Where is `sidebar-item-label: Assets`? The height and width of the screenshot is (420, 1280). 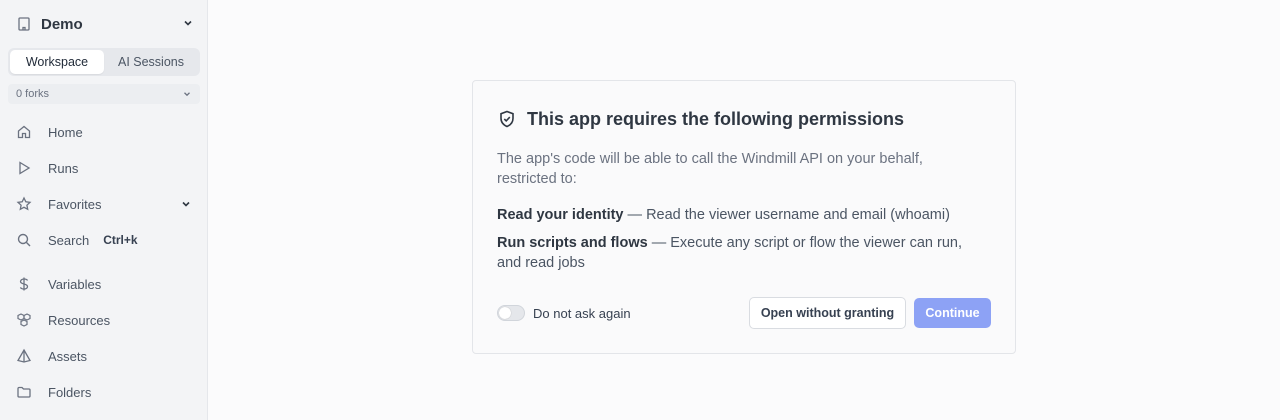
sidebar-item-label: Assets is located at coordinates (68, 356).